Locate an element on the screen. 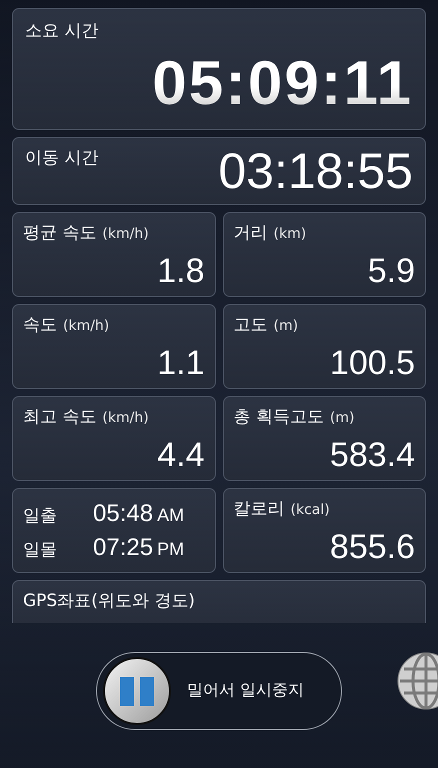  sun-label: 일몰 is located at coordinates (40, 549).